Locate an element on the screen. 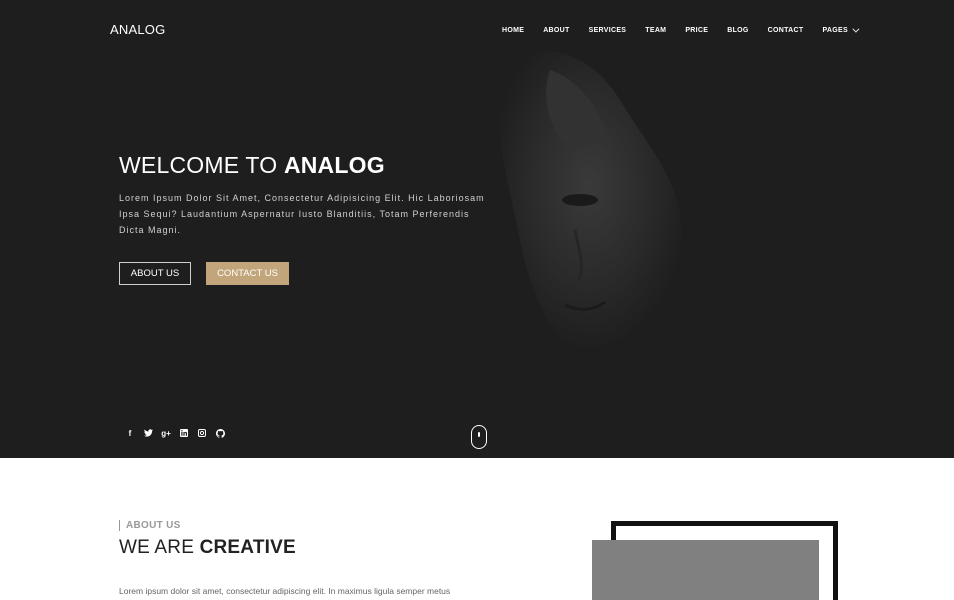 This screenshot has width=954, height=600. nav-about: ABOUT is located at coordinates (556, 30).